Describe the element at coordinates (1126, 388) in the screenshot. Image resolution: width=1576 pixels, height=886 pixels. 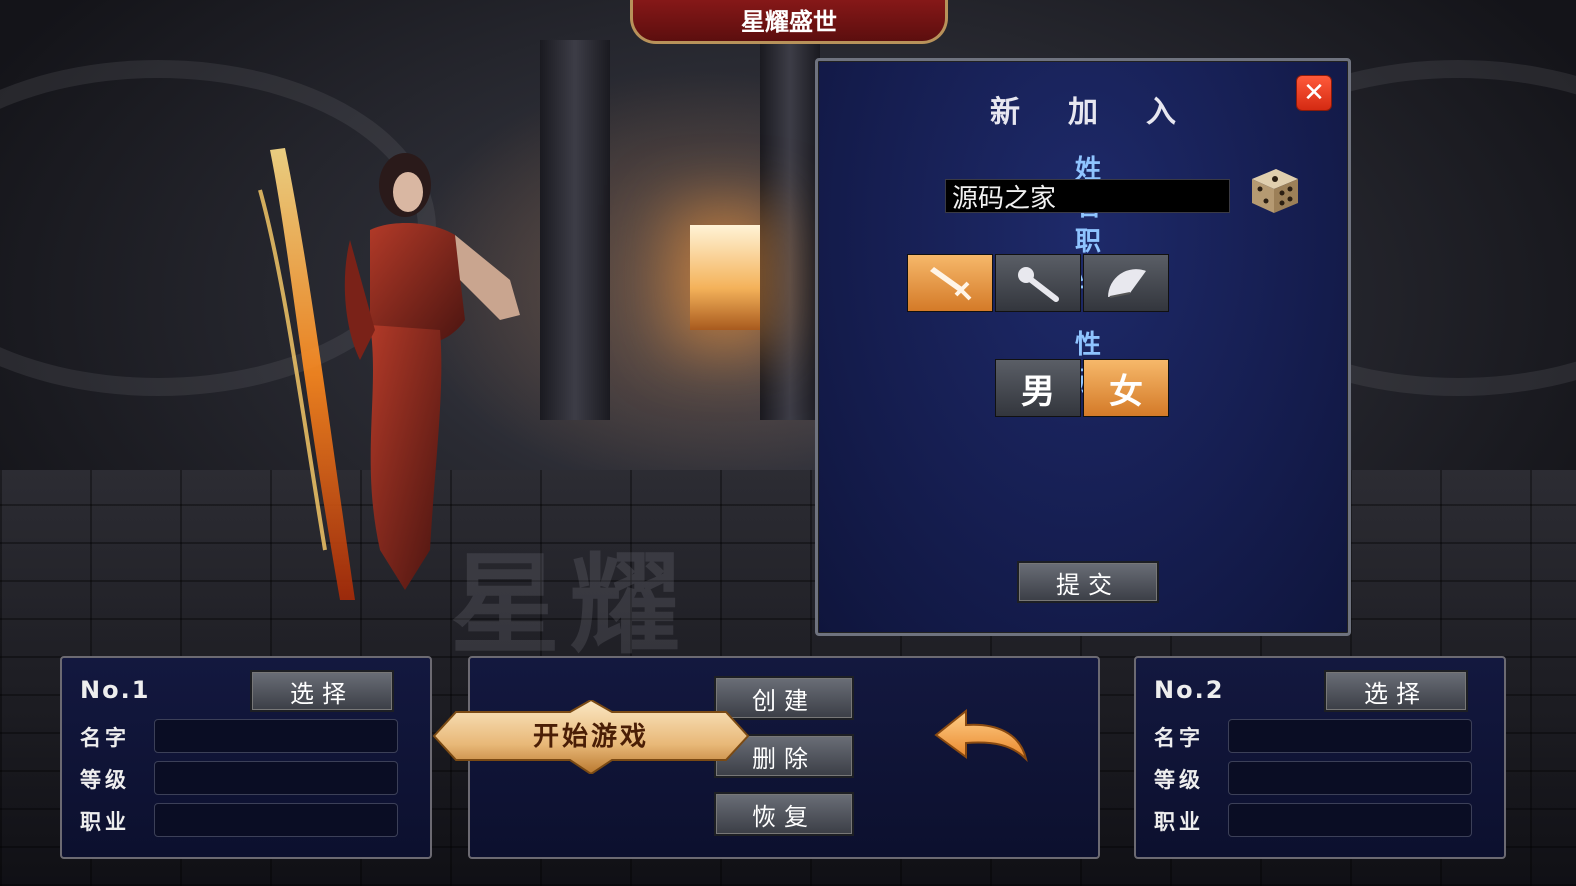
I see `gender-female-button: 女` at that location.